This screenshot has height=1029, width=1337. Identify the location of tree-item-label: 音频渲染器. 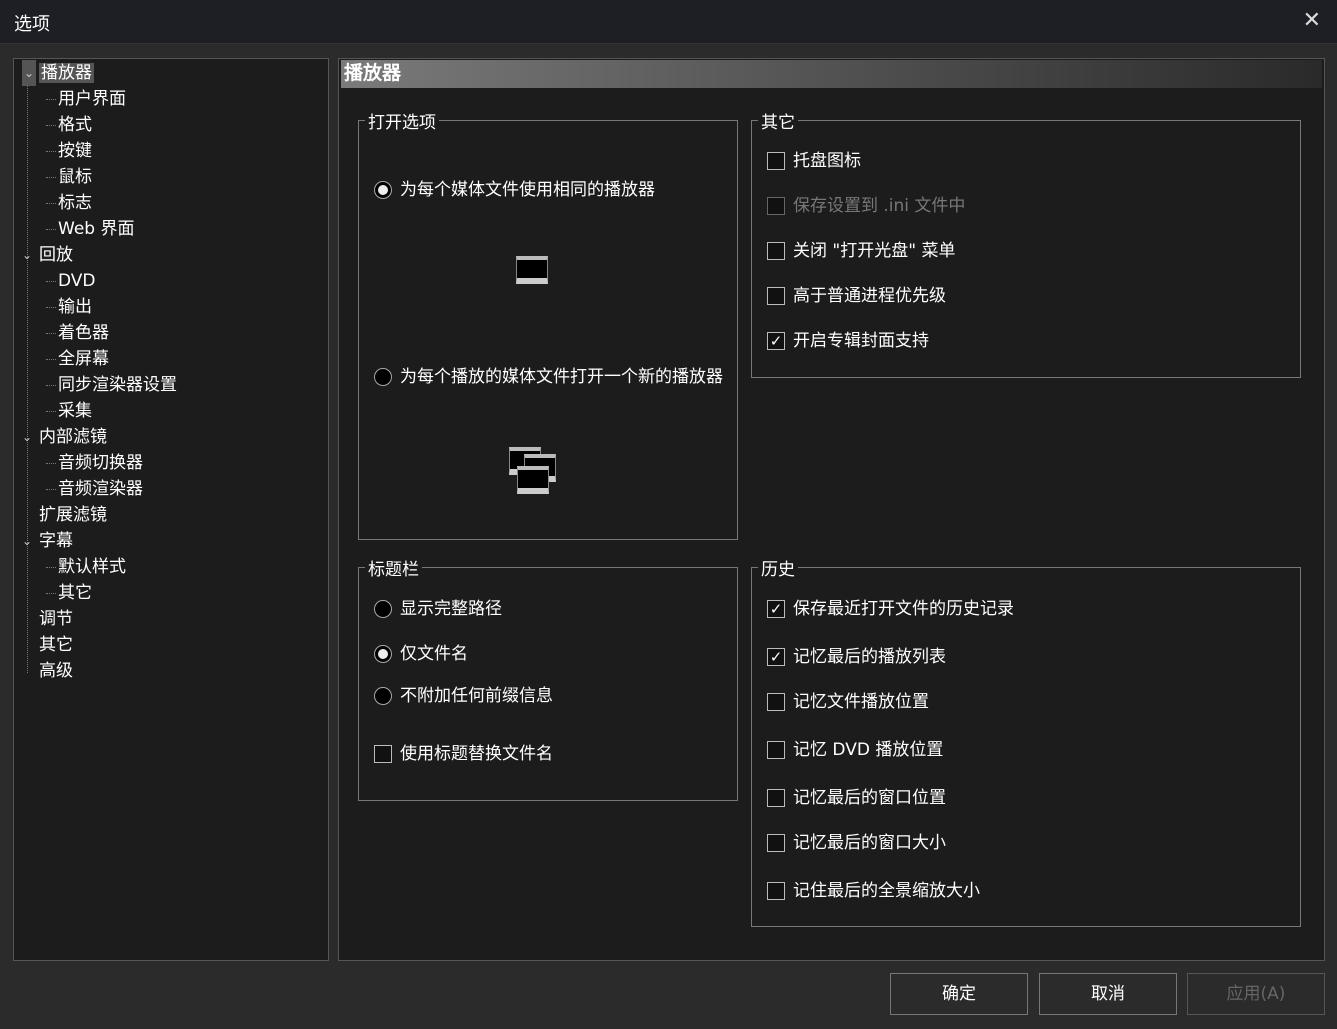
(100, 489).